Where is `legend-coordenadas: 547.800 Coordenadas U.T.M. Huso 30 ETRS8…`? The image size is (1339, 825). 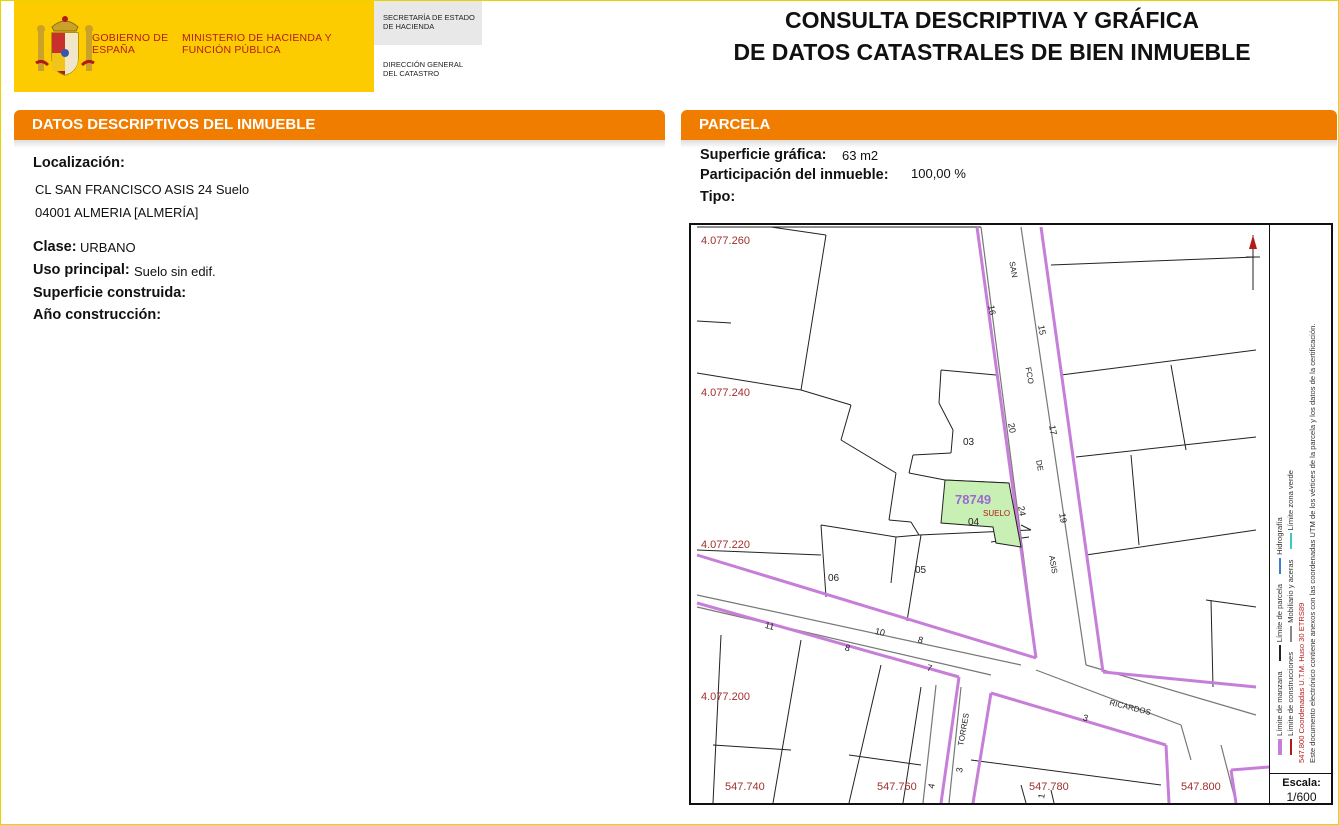
legend-coordenadas: 547.800 Coordenadas U.T.M. Huso 30 ETRS8… is located at coordinates (1301, 682).